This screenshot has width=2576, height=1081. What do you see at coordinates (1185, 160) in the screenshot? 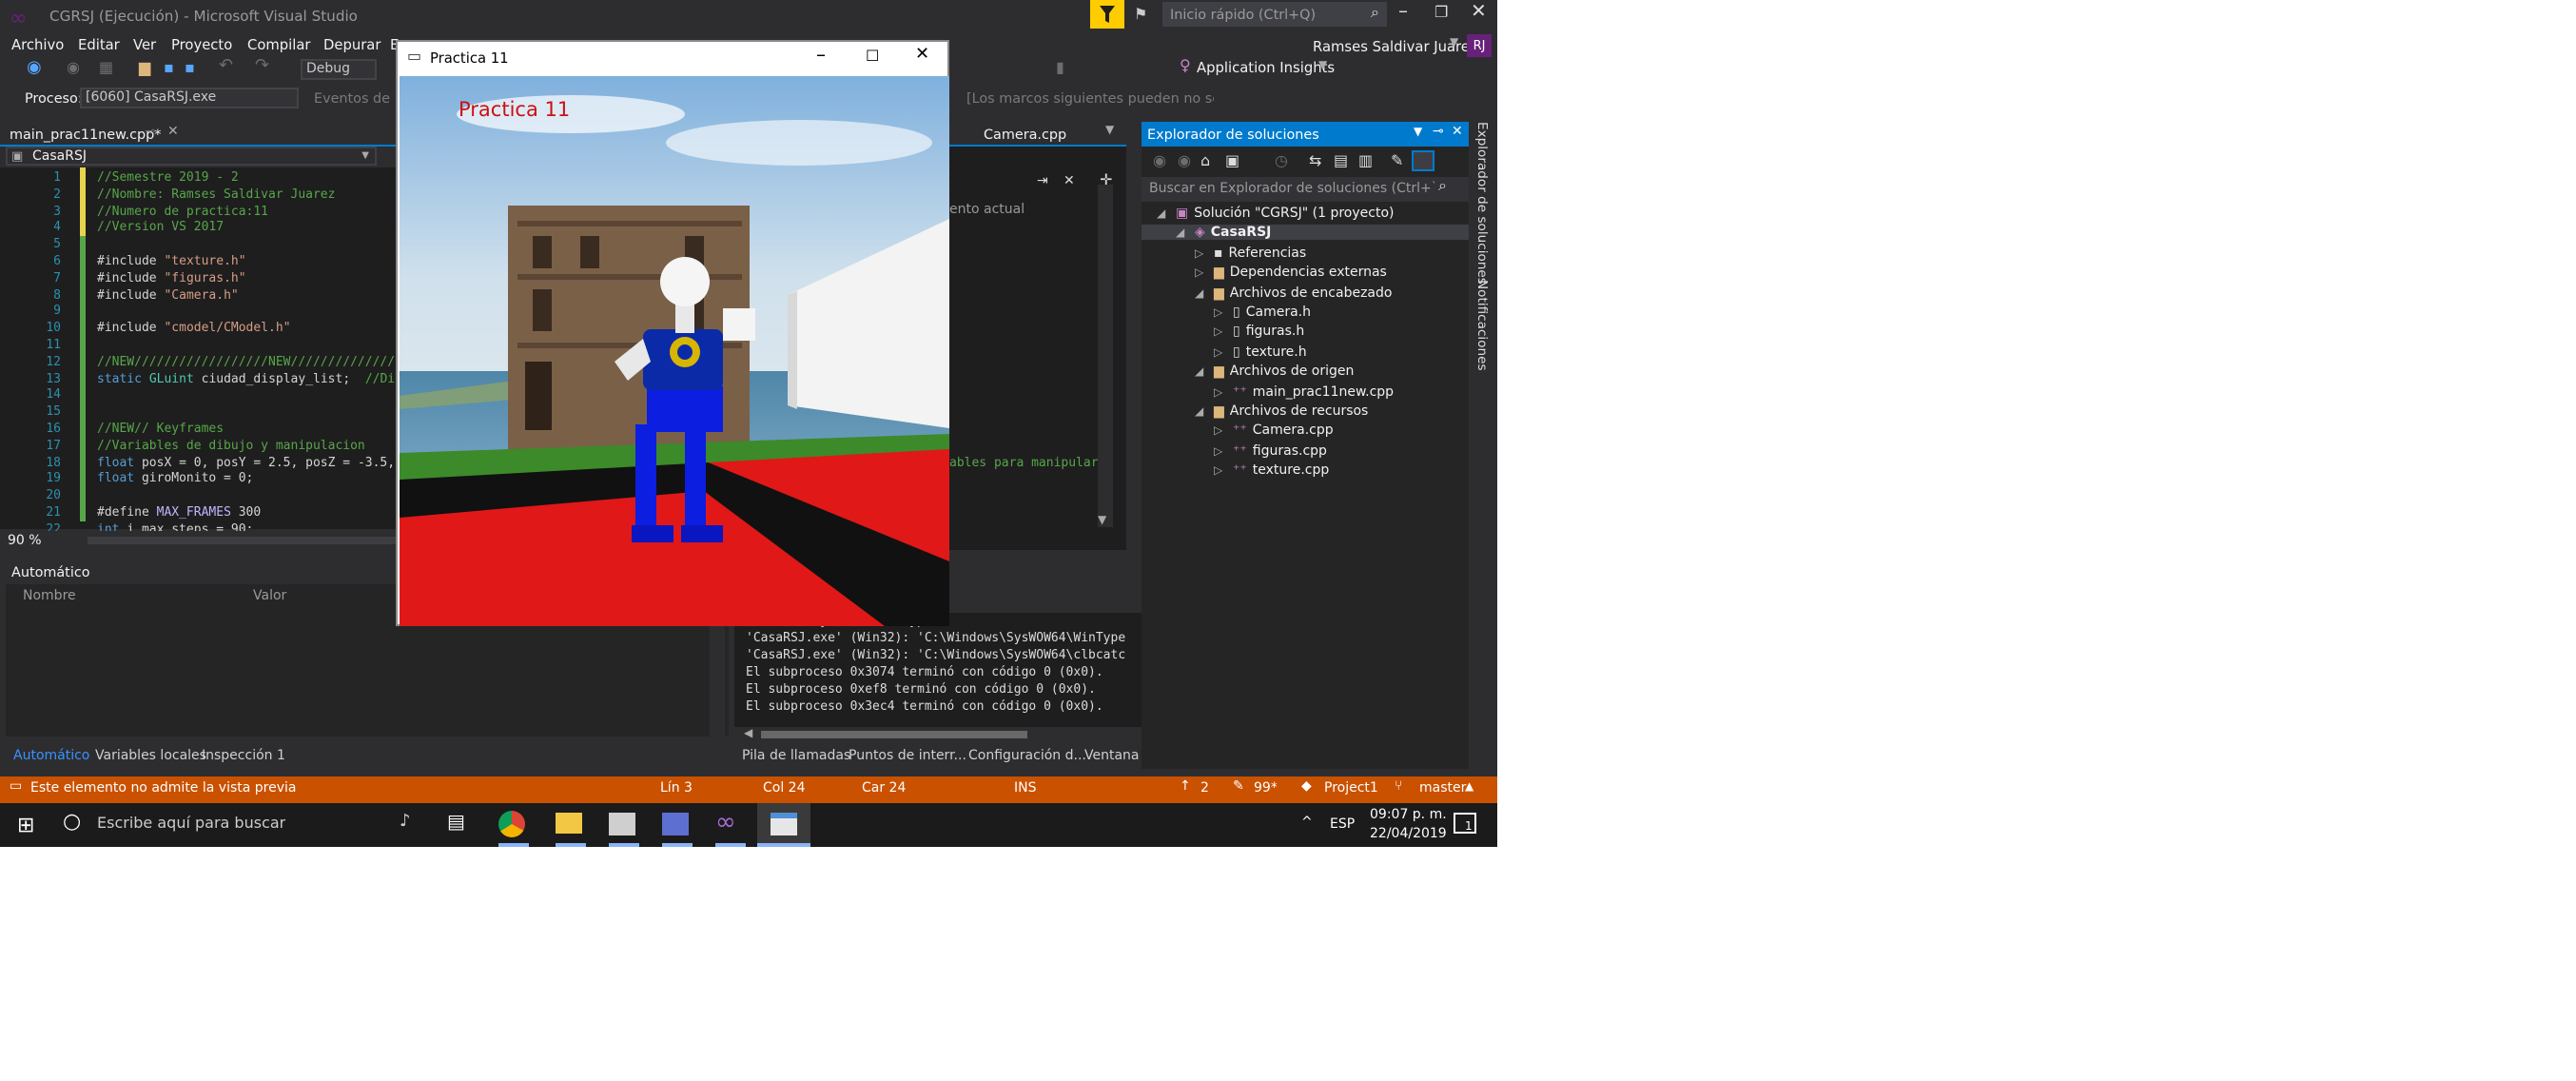
I see `forward-icon: ◉` at bounding box center [1185, 160].